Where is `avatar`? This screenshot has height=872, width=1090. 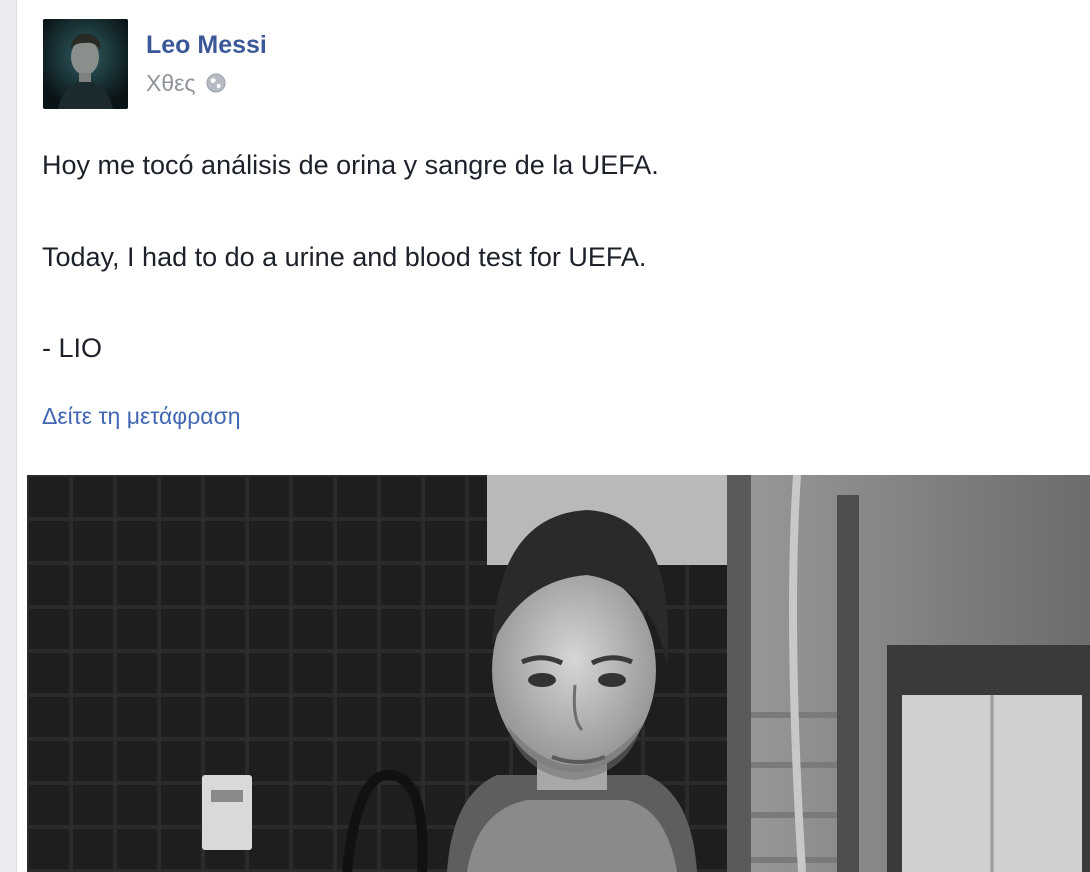
avatar is located at coordinates (85, 64).